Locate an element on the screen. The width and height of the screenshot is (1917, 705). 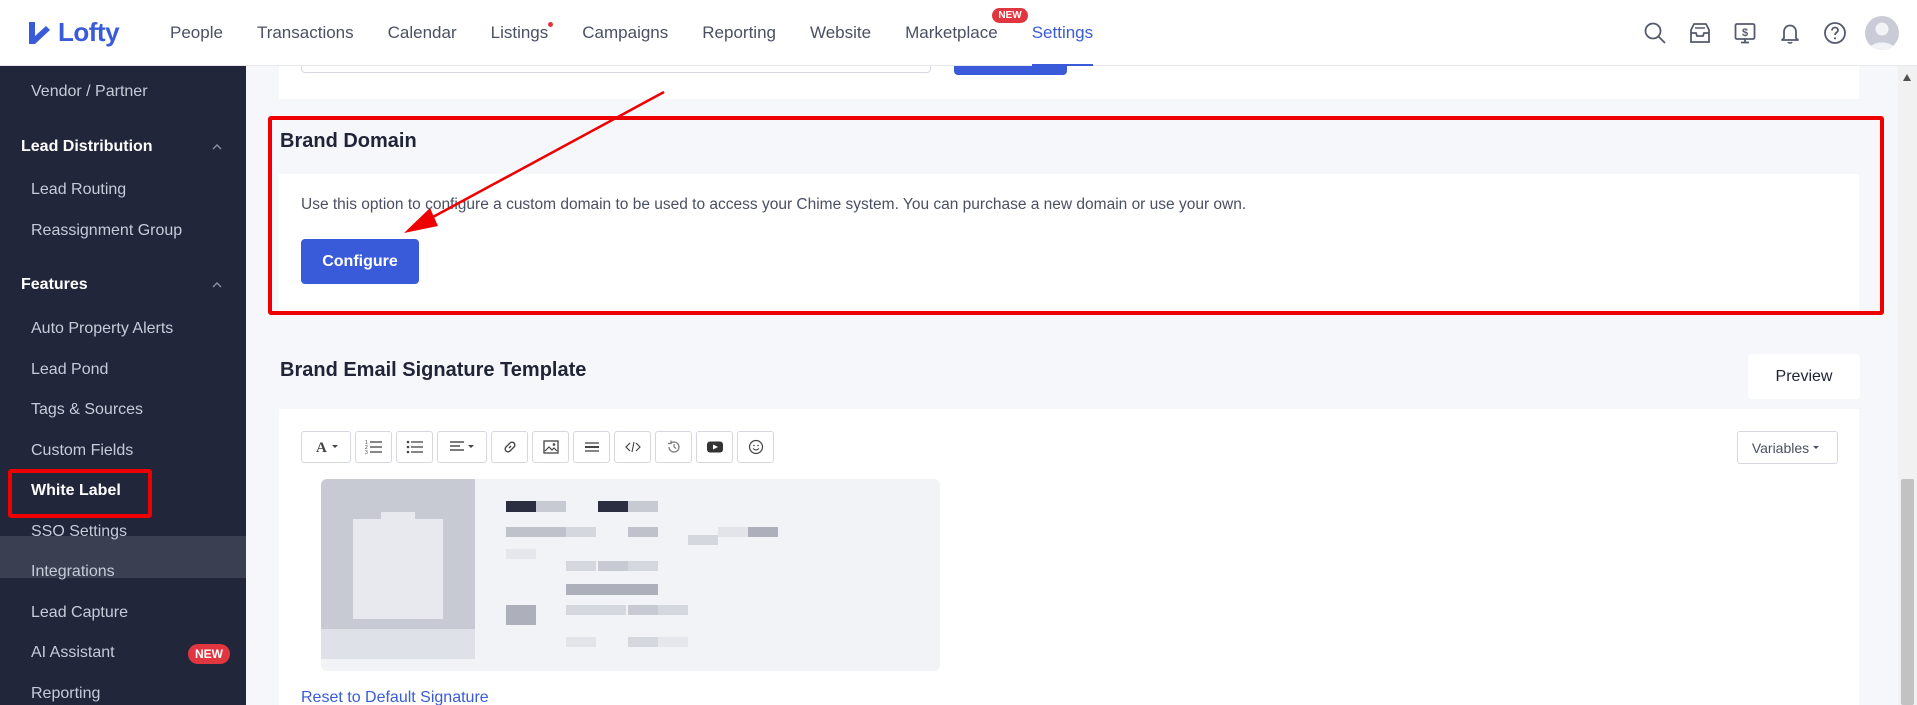
variables-dropdown: Variables is located at coordinates (1787, 447).